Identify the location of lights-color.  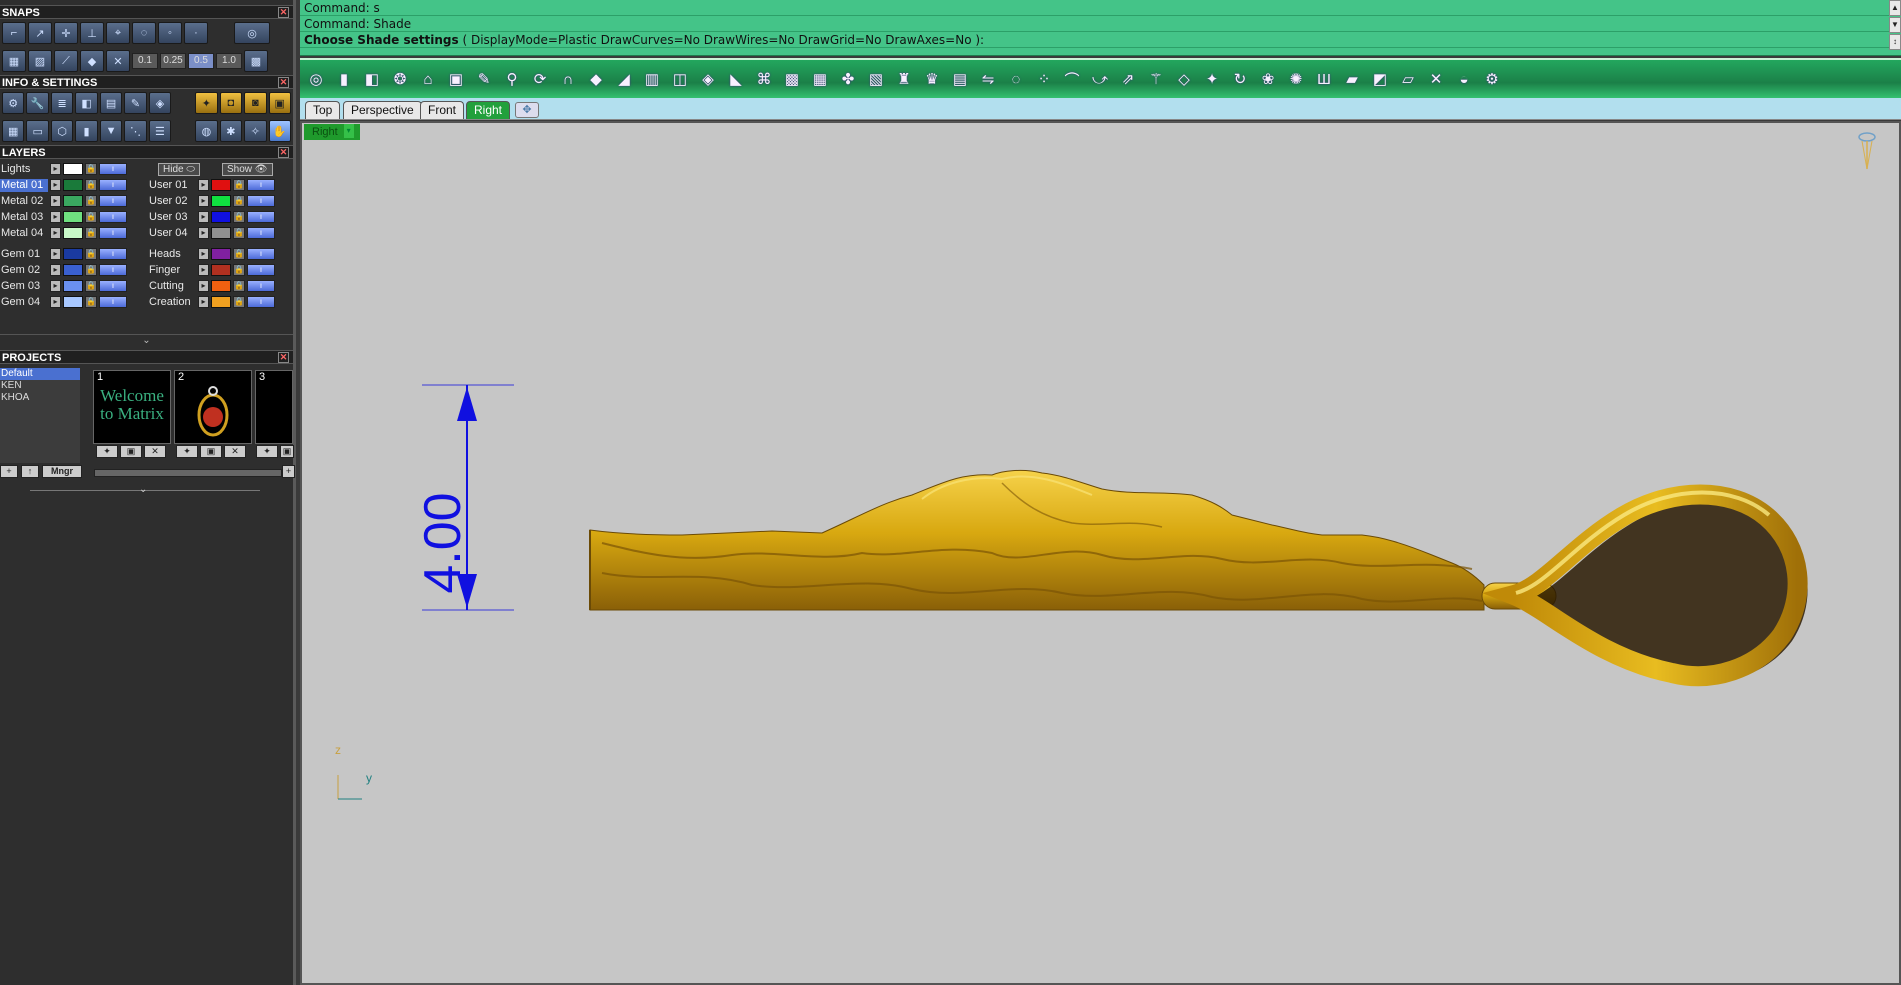
(73, 169).